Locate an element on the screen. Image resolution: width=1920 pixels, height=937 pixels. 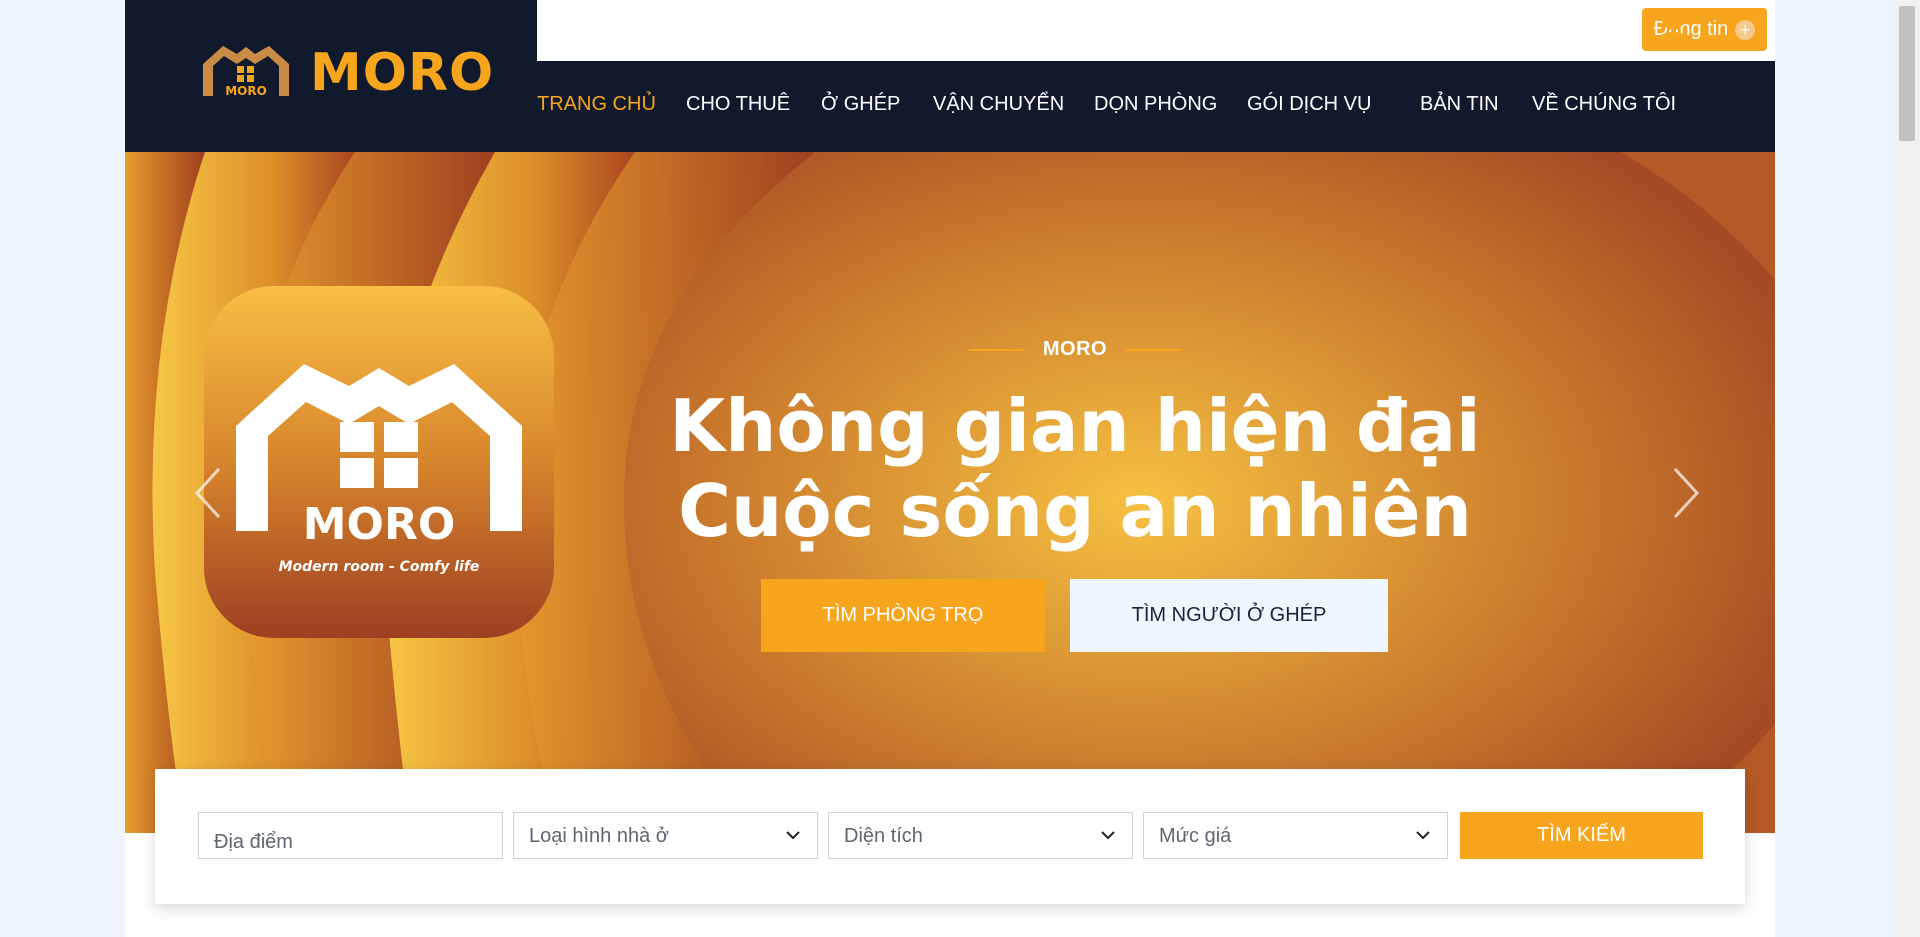
hero-eyebrow-text: MORO is located at coordinates (1075, 349).